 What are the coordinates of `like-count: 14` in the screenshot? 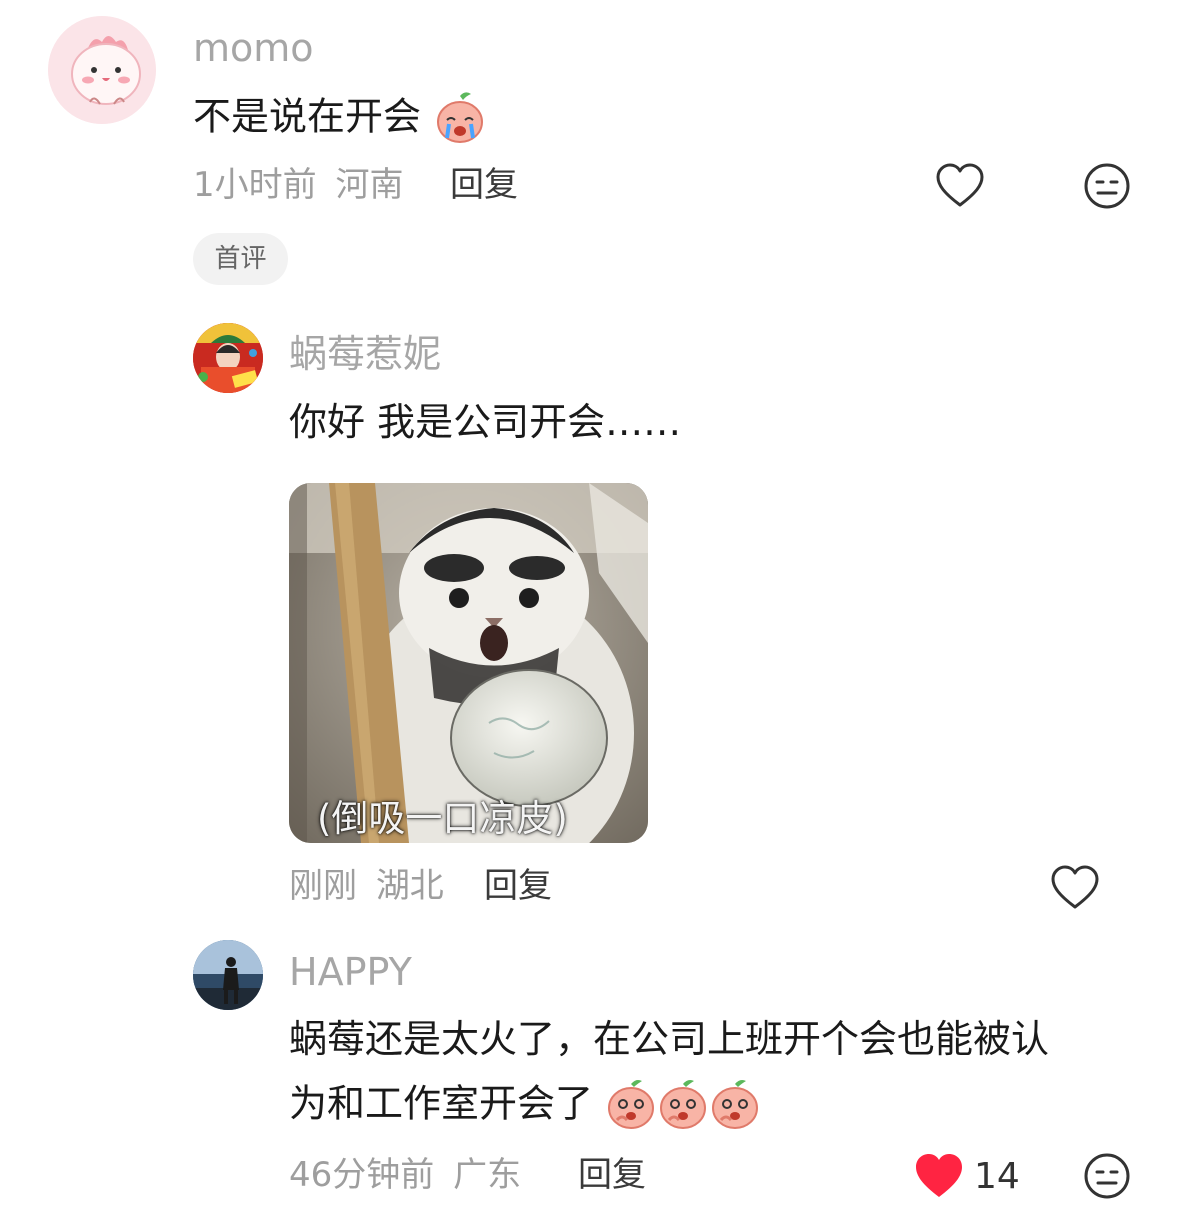 It's located at (997, 1176).